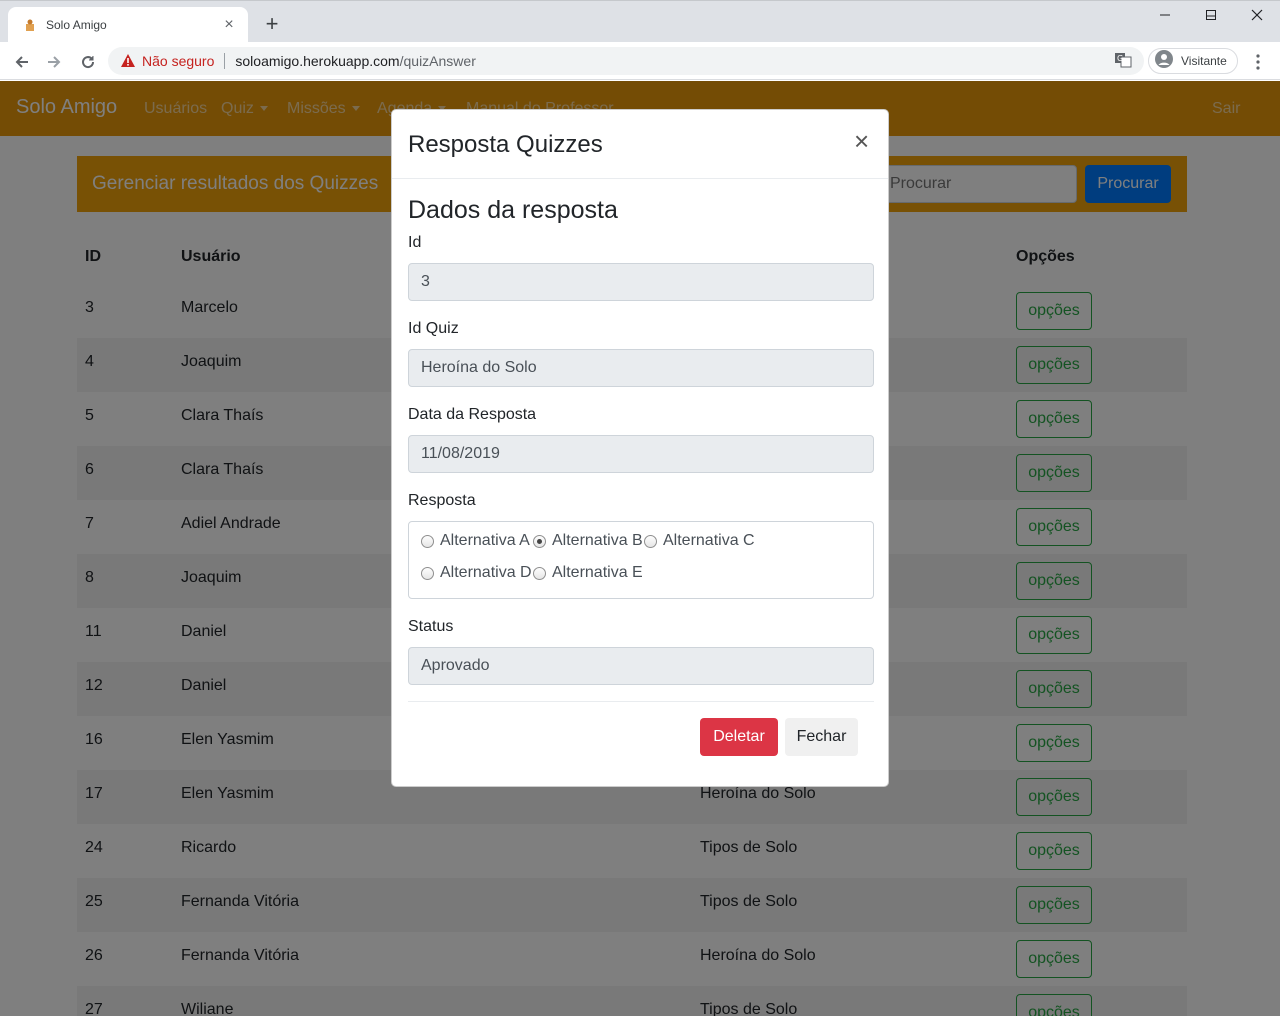 The height and width of the screenshot is (1016, 1280). I want to click on translate-icon: G, so click(1124, 61).